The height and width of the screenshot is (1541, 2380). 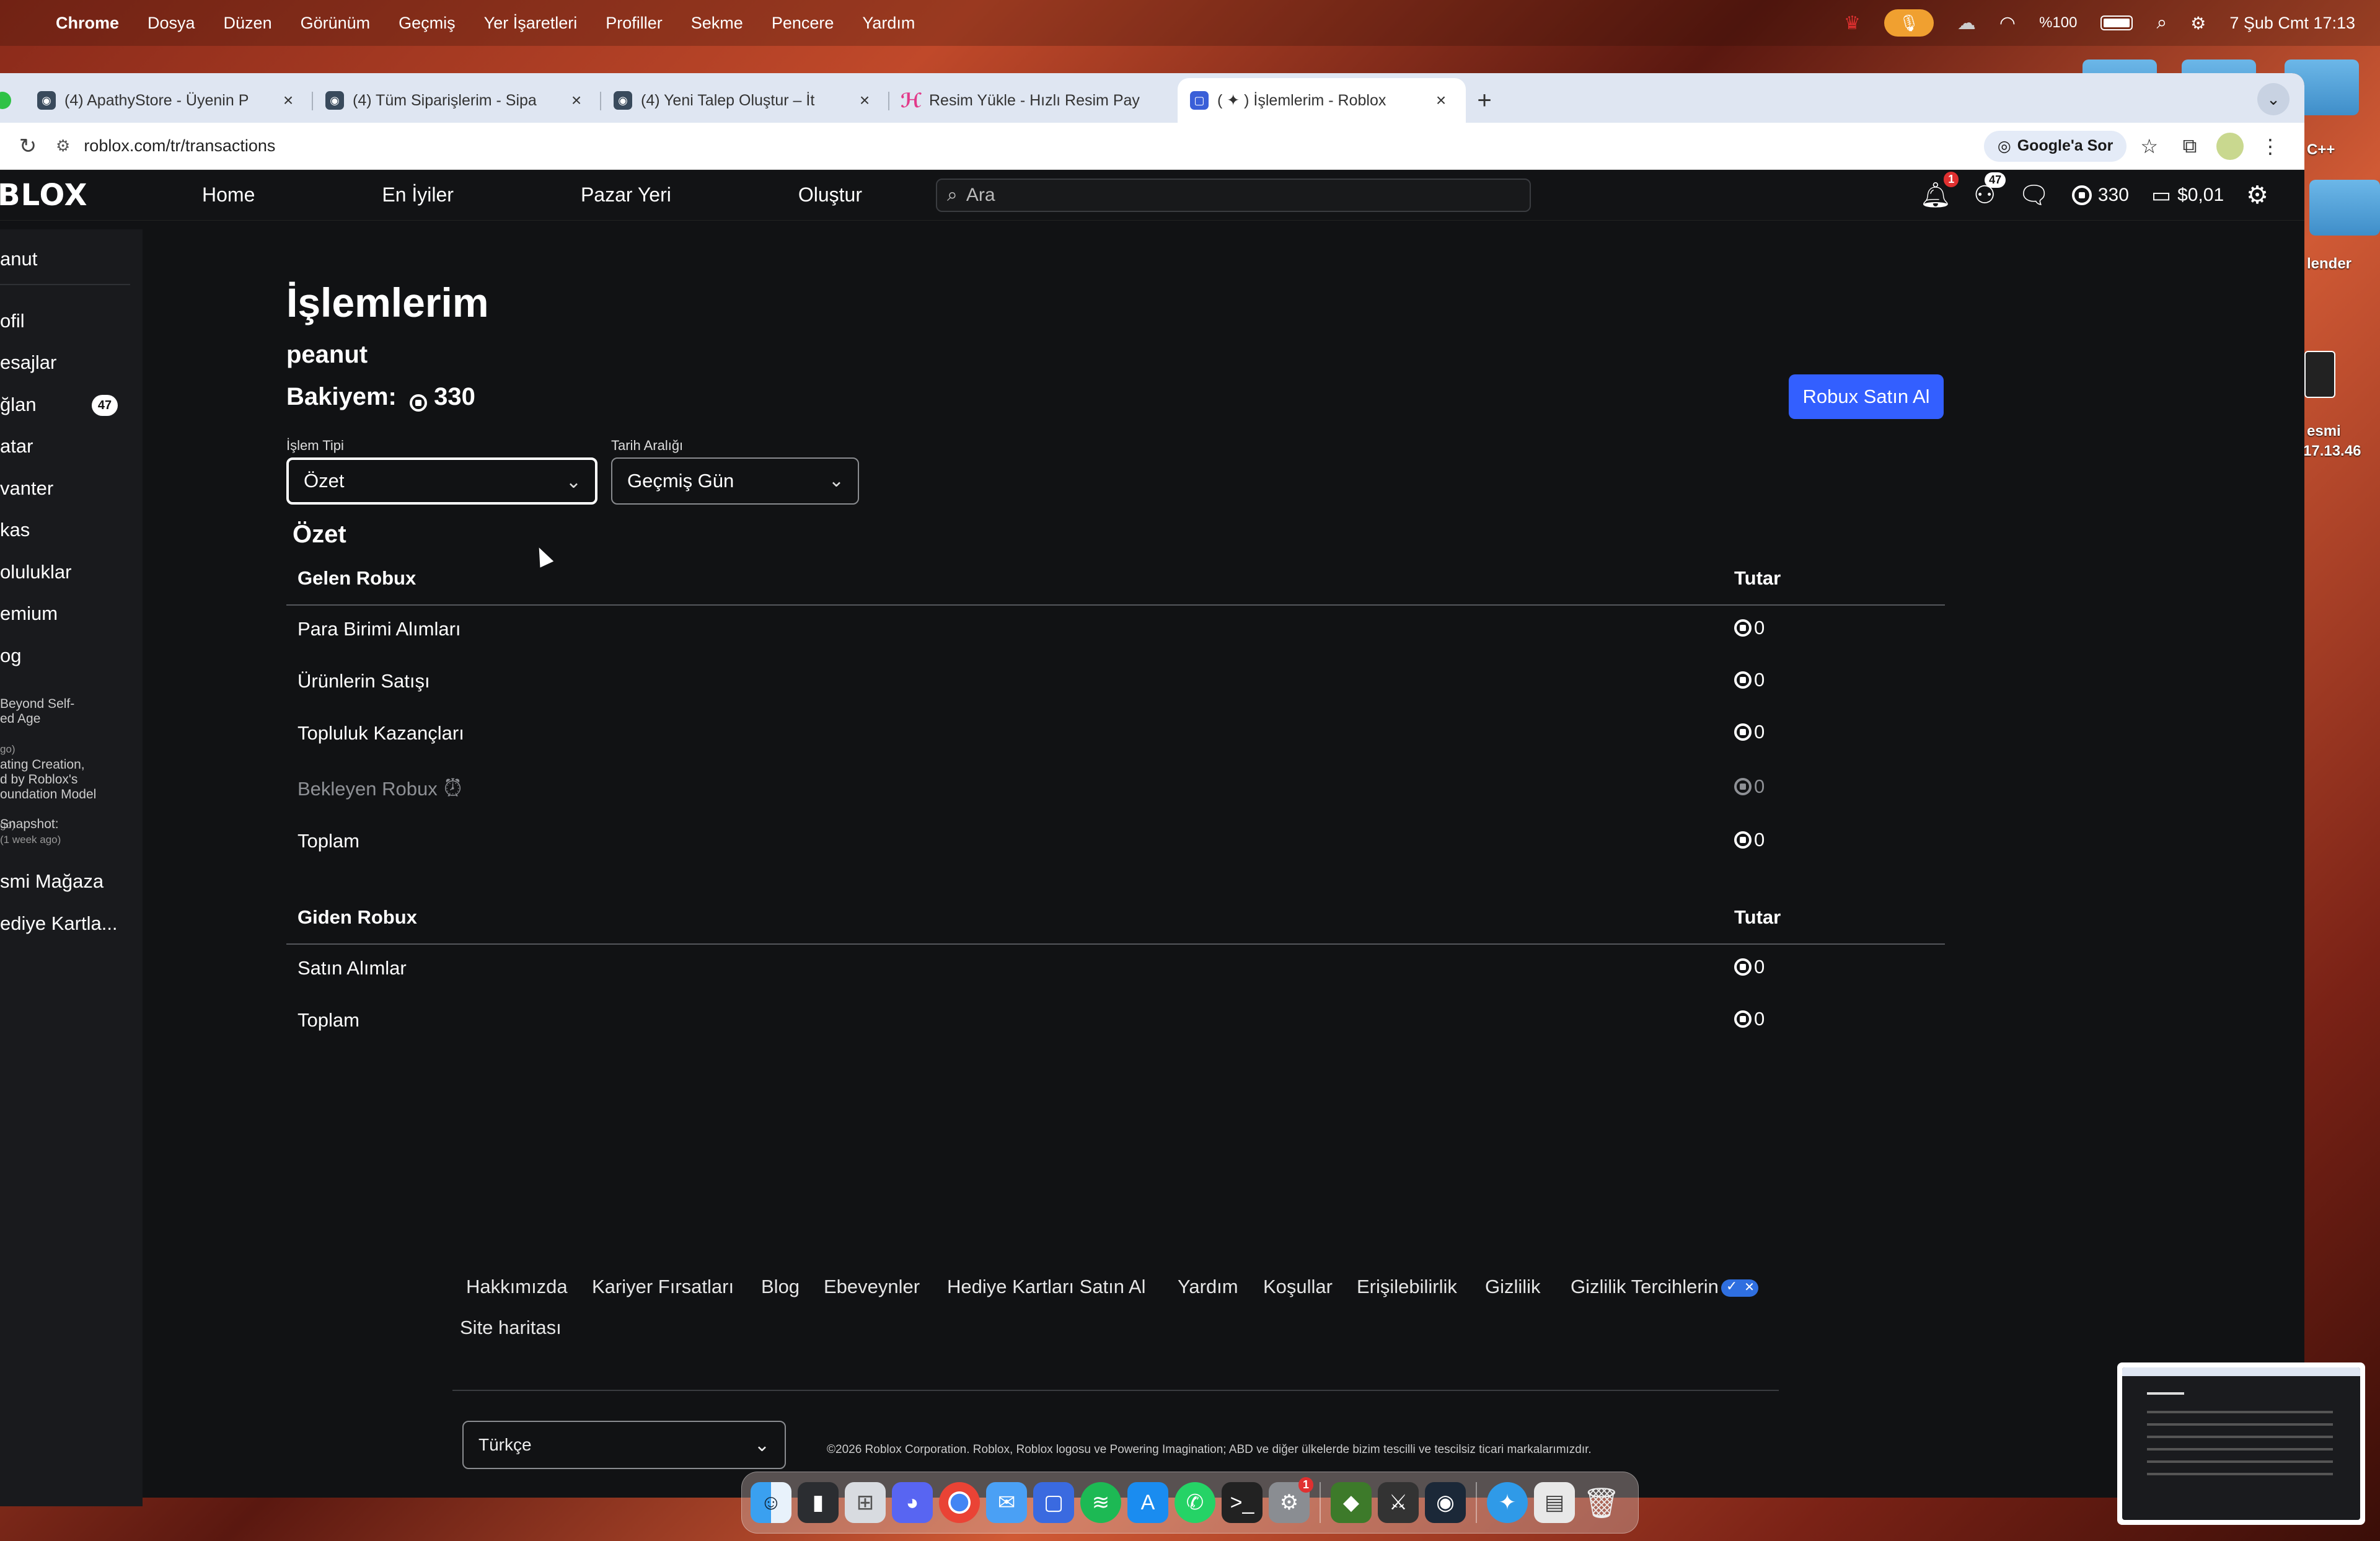 What do you see at coordinates (1939, 191) in the screenshot?
I see `notifications-bell-icon: 🔔︎ 1` at bounding box center [1939, 191].